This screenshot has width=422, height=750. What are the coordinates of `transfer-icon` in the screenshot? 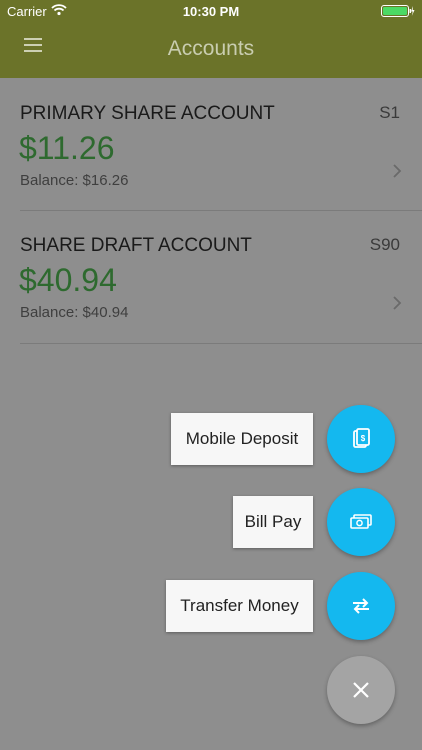 It's located at (361, 606).